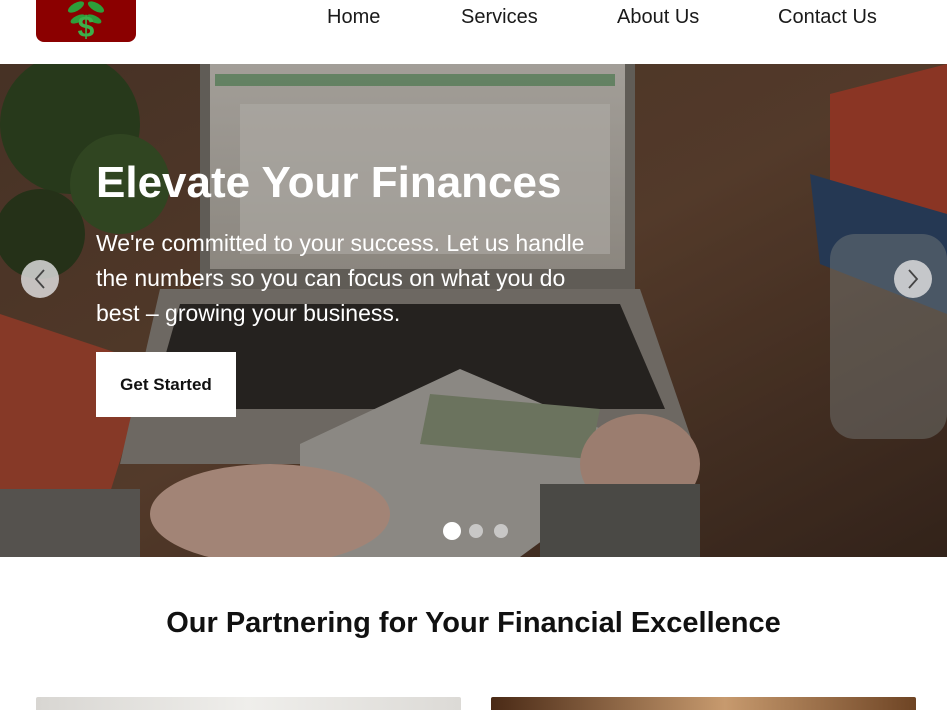  I want to click on nav-services: Services, so click(499, 17).